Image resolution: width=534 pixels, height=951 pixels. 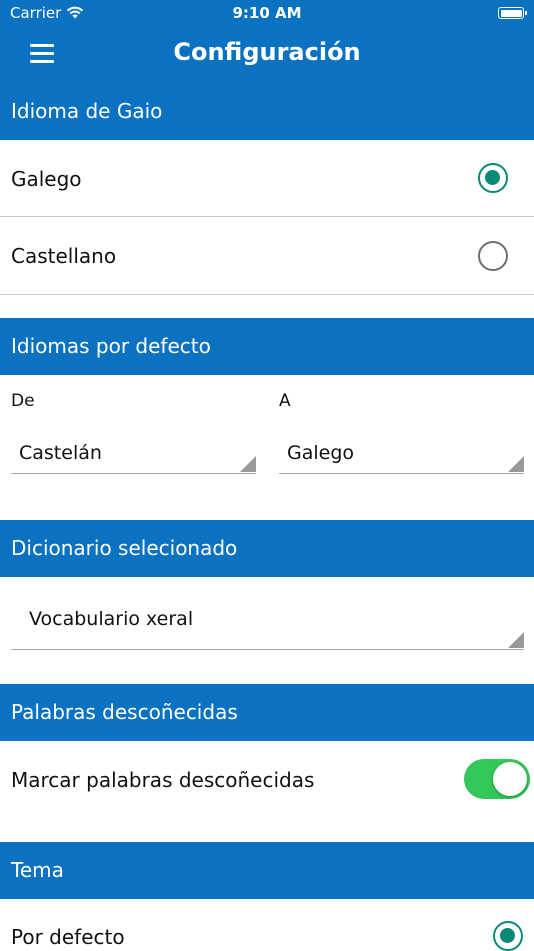 I want to click on section-header-default-languages: Idiomas por defecto, so click(x=267, y=346).